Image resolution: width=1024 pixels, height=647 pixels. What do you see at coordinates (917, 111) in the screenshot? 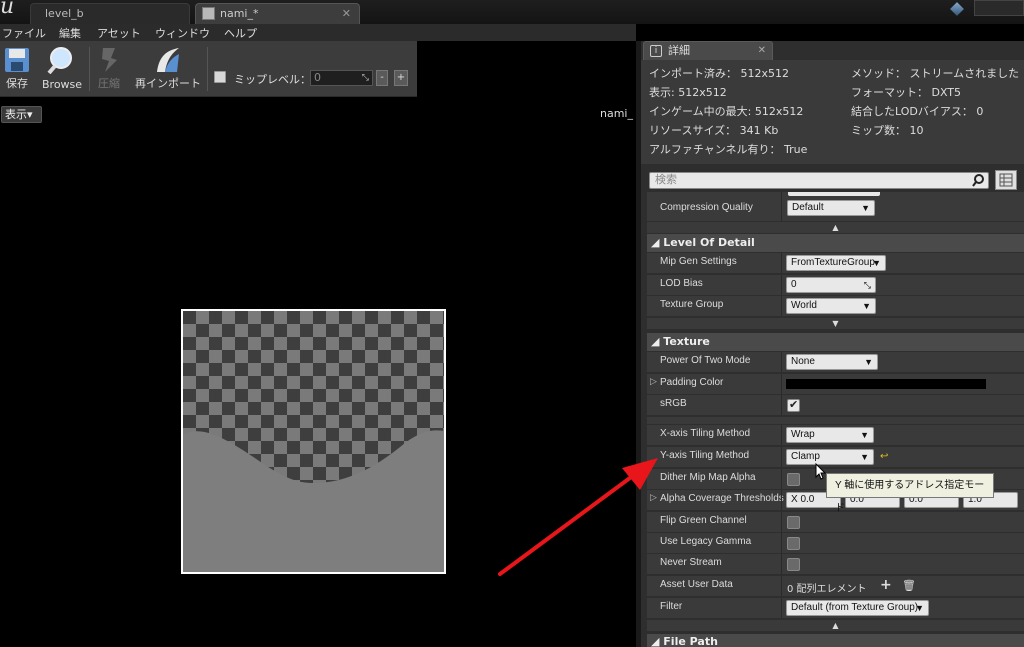
I see `info-lod-bias: 結合したLODバイアス： 0` at bounding box center [917, 111].